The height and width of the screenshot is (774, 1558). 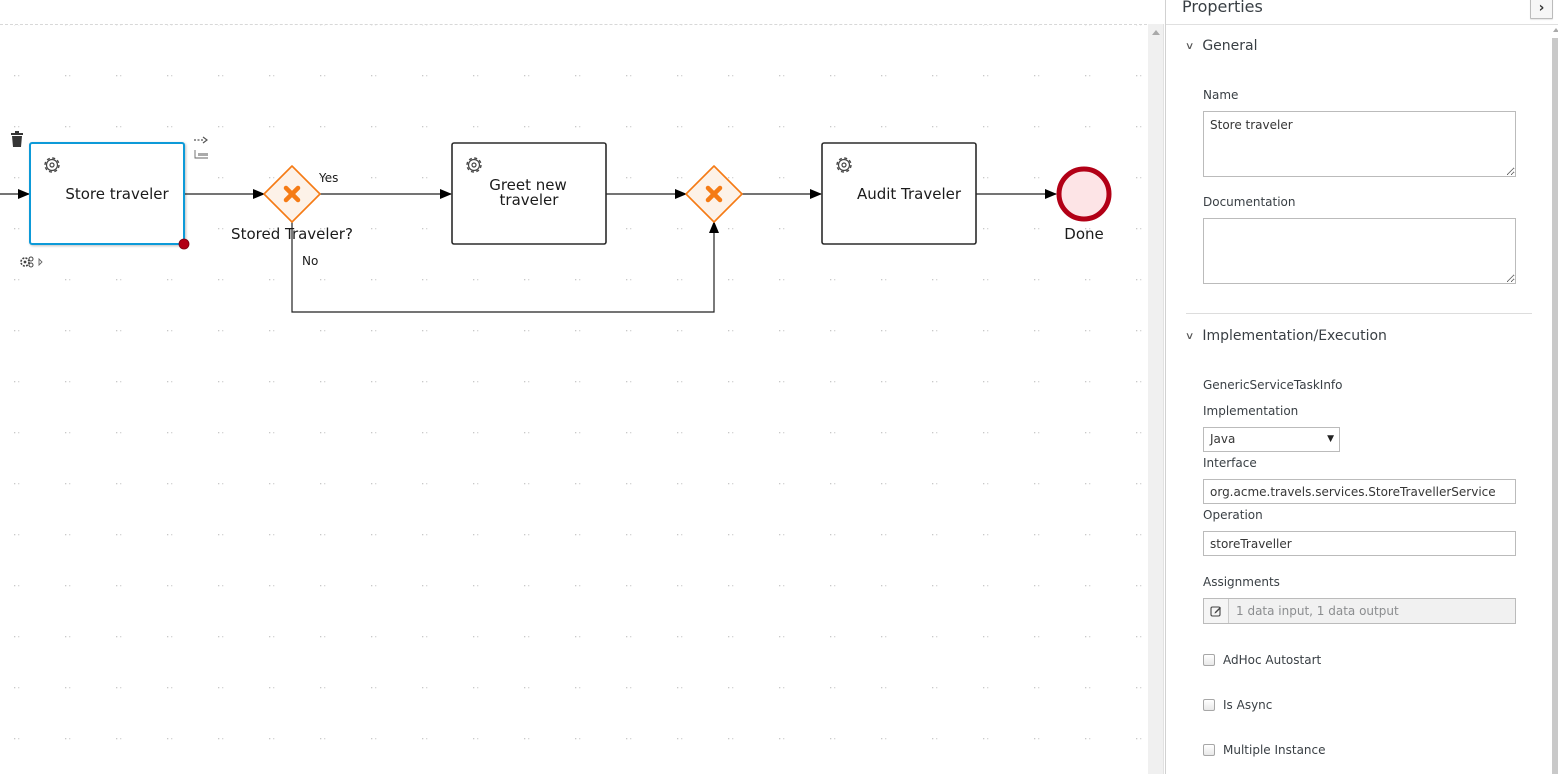 I want to click on section-general-toggle: ∨ General, so click(x=1221, y=46).